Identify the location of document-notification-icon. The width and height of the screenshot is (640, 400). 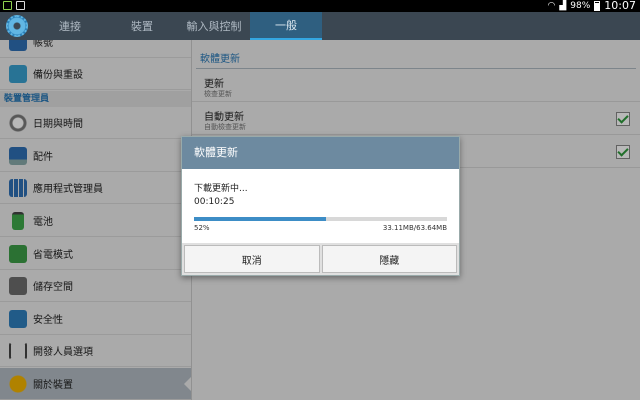
(20, 5).